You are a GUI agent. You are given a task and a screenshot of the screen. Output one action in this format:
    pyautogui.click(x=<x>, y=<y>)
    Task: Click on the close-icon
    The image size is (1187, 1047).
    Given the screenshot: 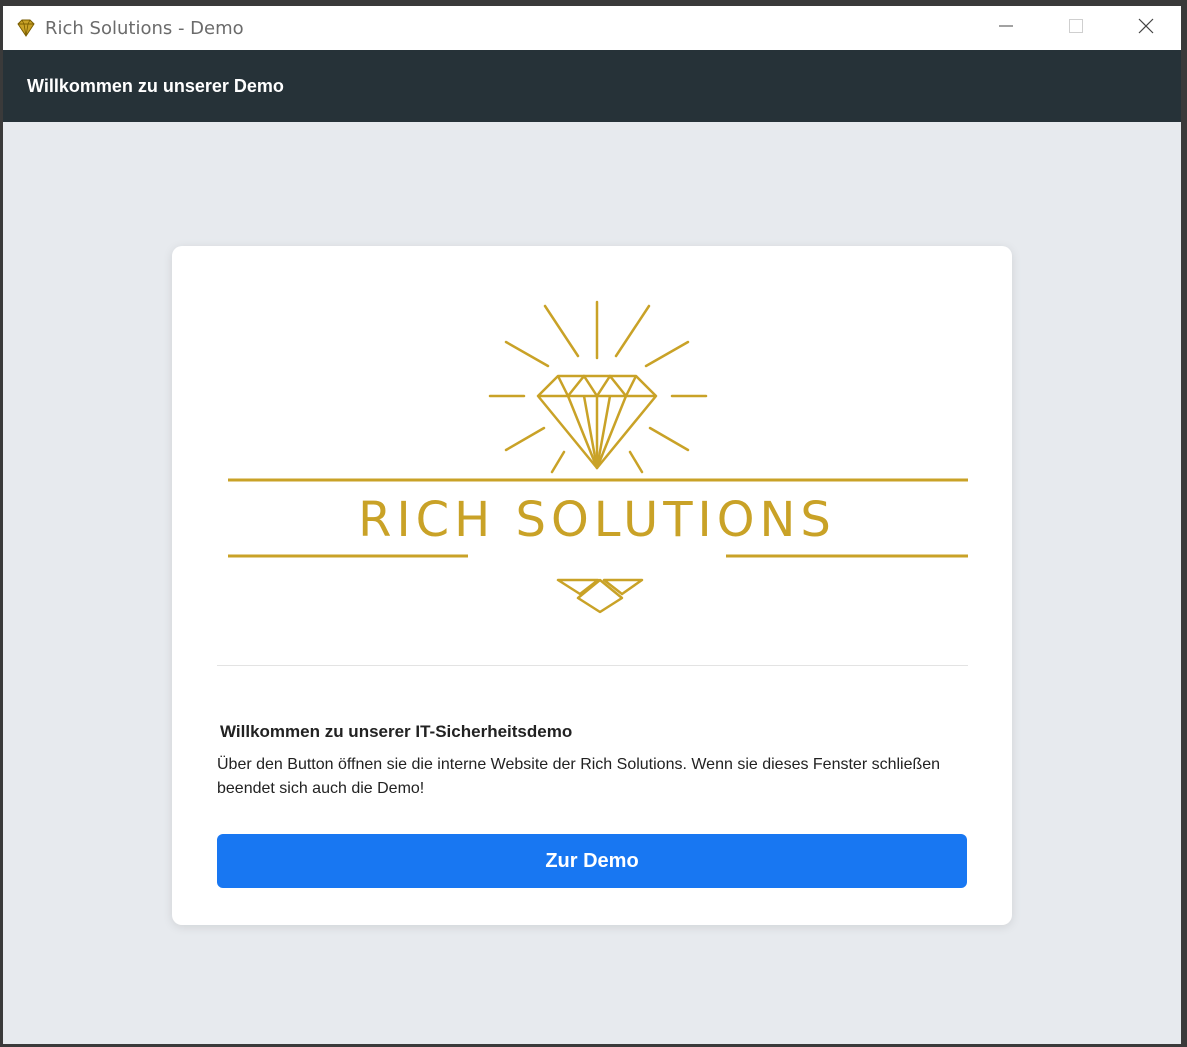 What is the action you would take?
    pyautogui.click(x=1146, y=28)
    